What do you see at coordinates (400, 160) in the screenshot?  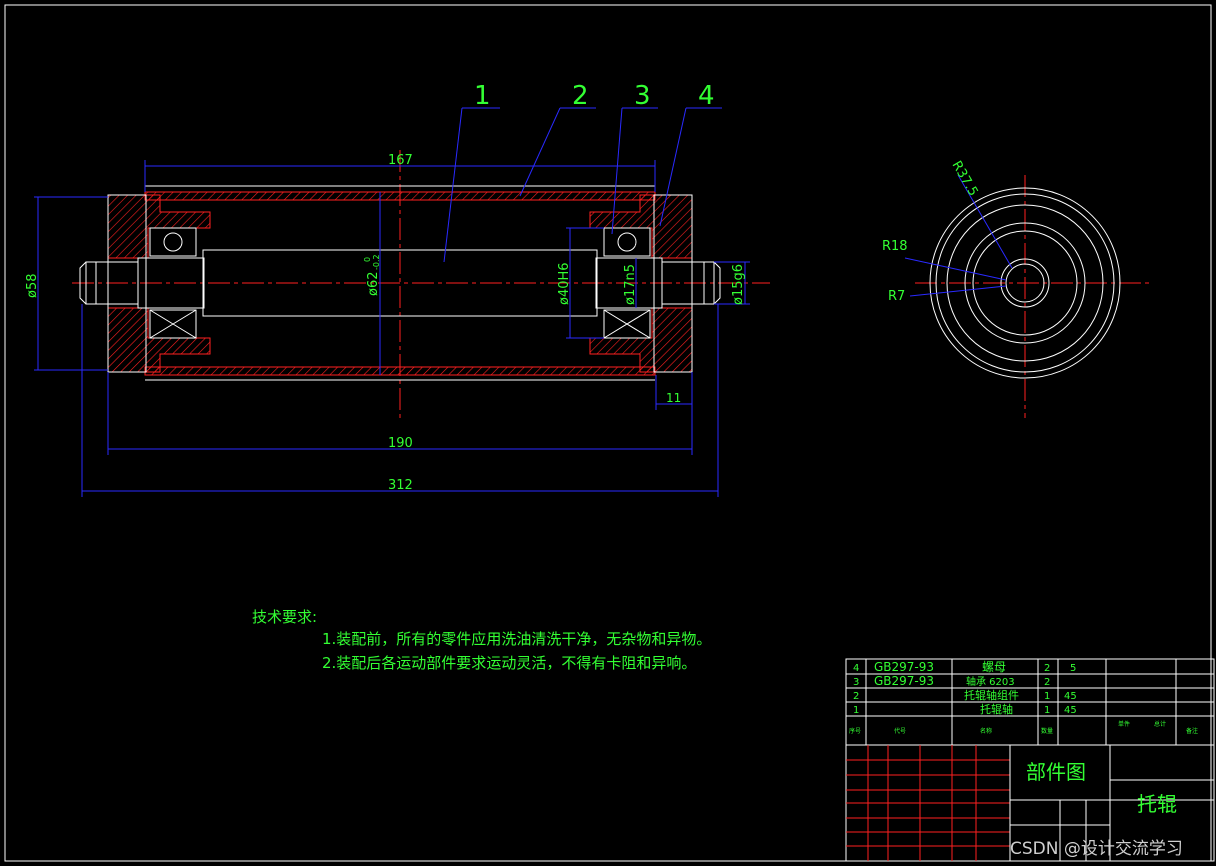 I see `dim-167: 167` at bounding box center [400, 160].